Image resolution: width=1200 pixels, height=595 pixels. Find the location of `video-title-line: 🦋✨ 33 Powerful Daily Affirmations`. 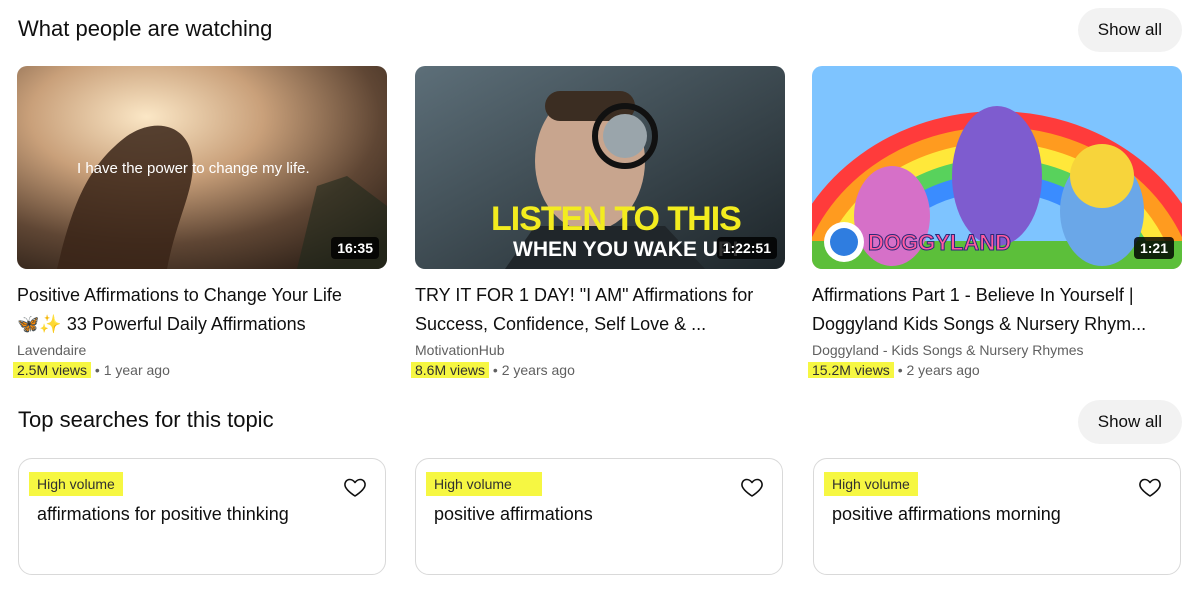

video-title-line: 🦋✨ 33 Powerful Daily Affirmations is located at coordinates (161, 324).